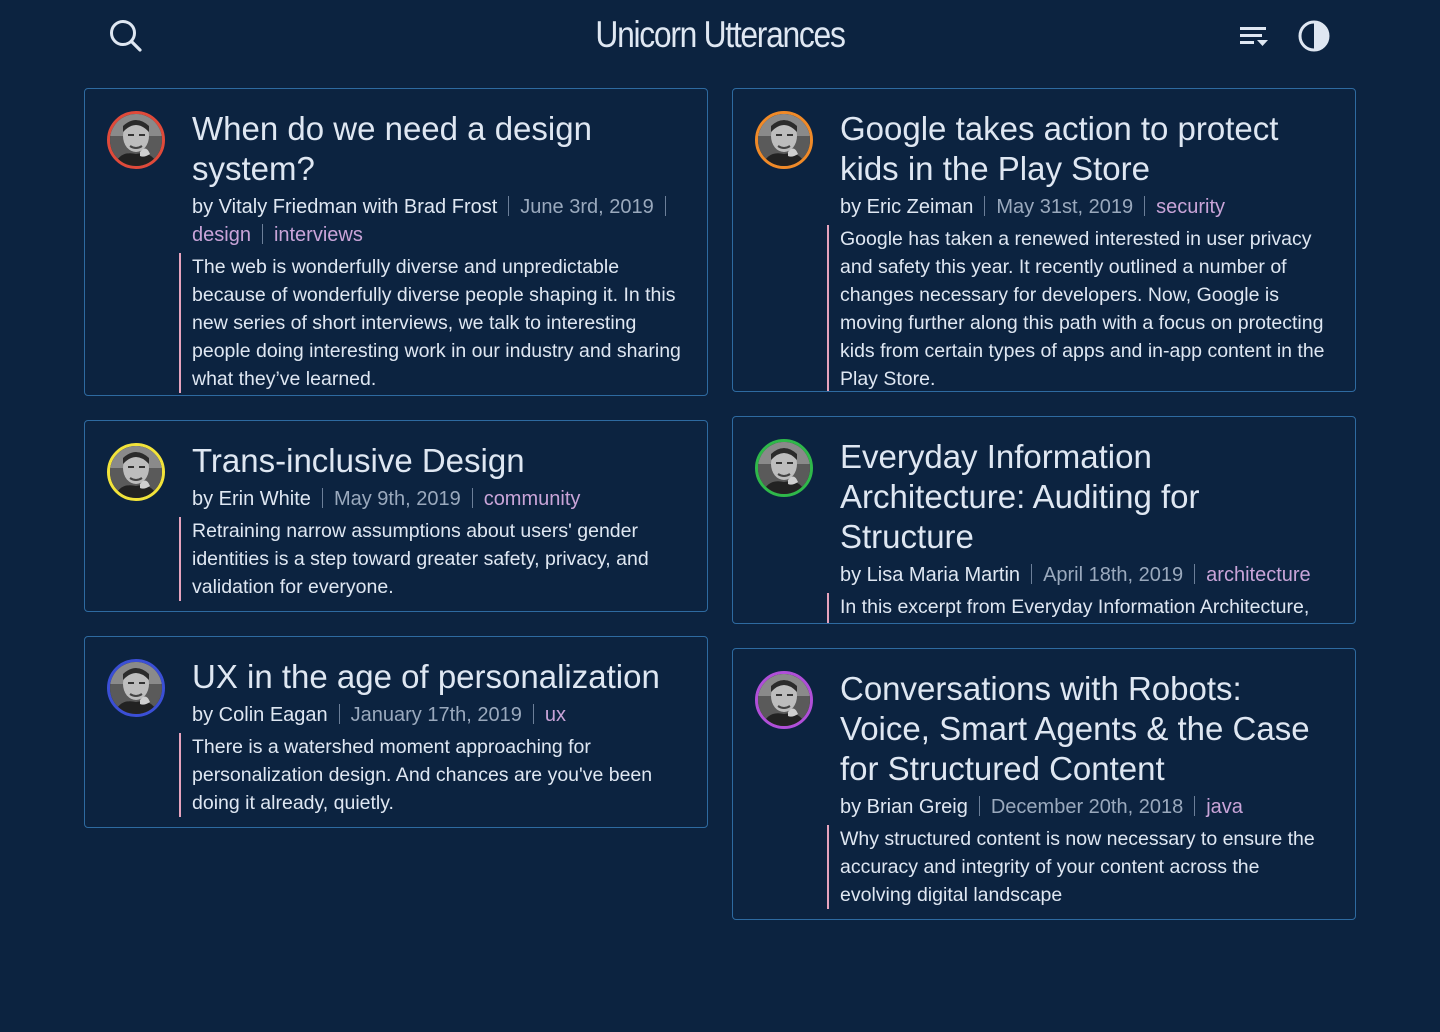 The height and width of the screenshot is (1032, 1440). Describe the element at coordinates (904, 807) in the screenshot. I see `post-author: by Brian Greig` at that location.